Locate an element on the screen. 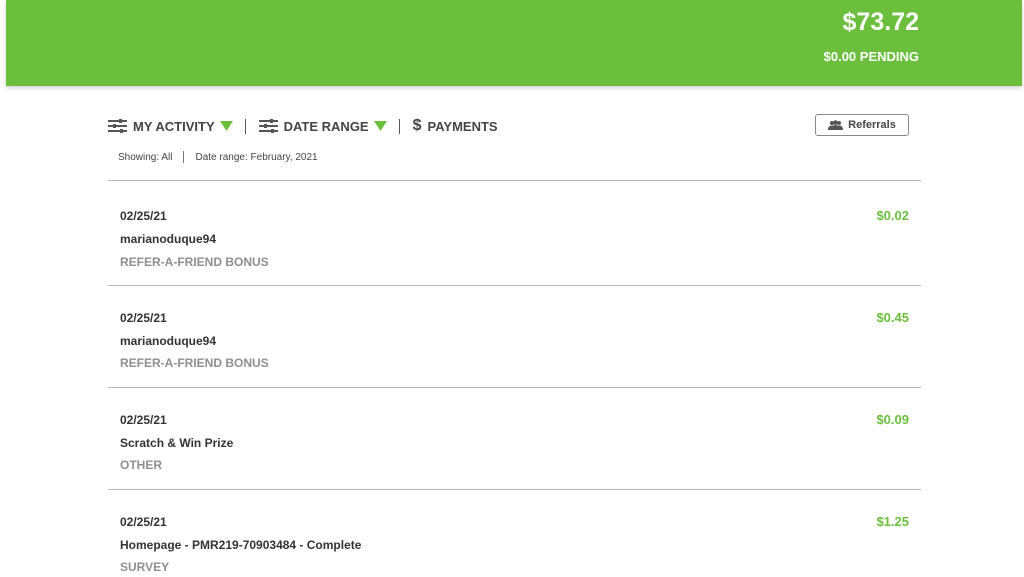 This screenshot has height=577, width=1024. date-range-filter: DATE RANGE is located at coordinates (322, 126).